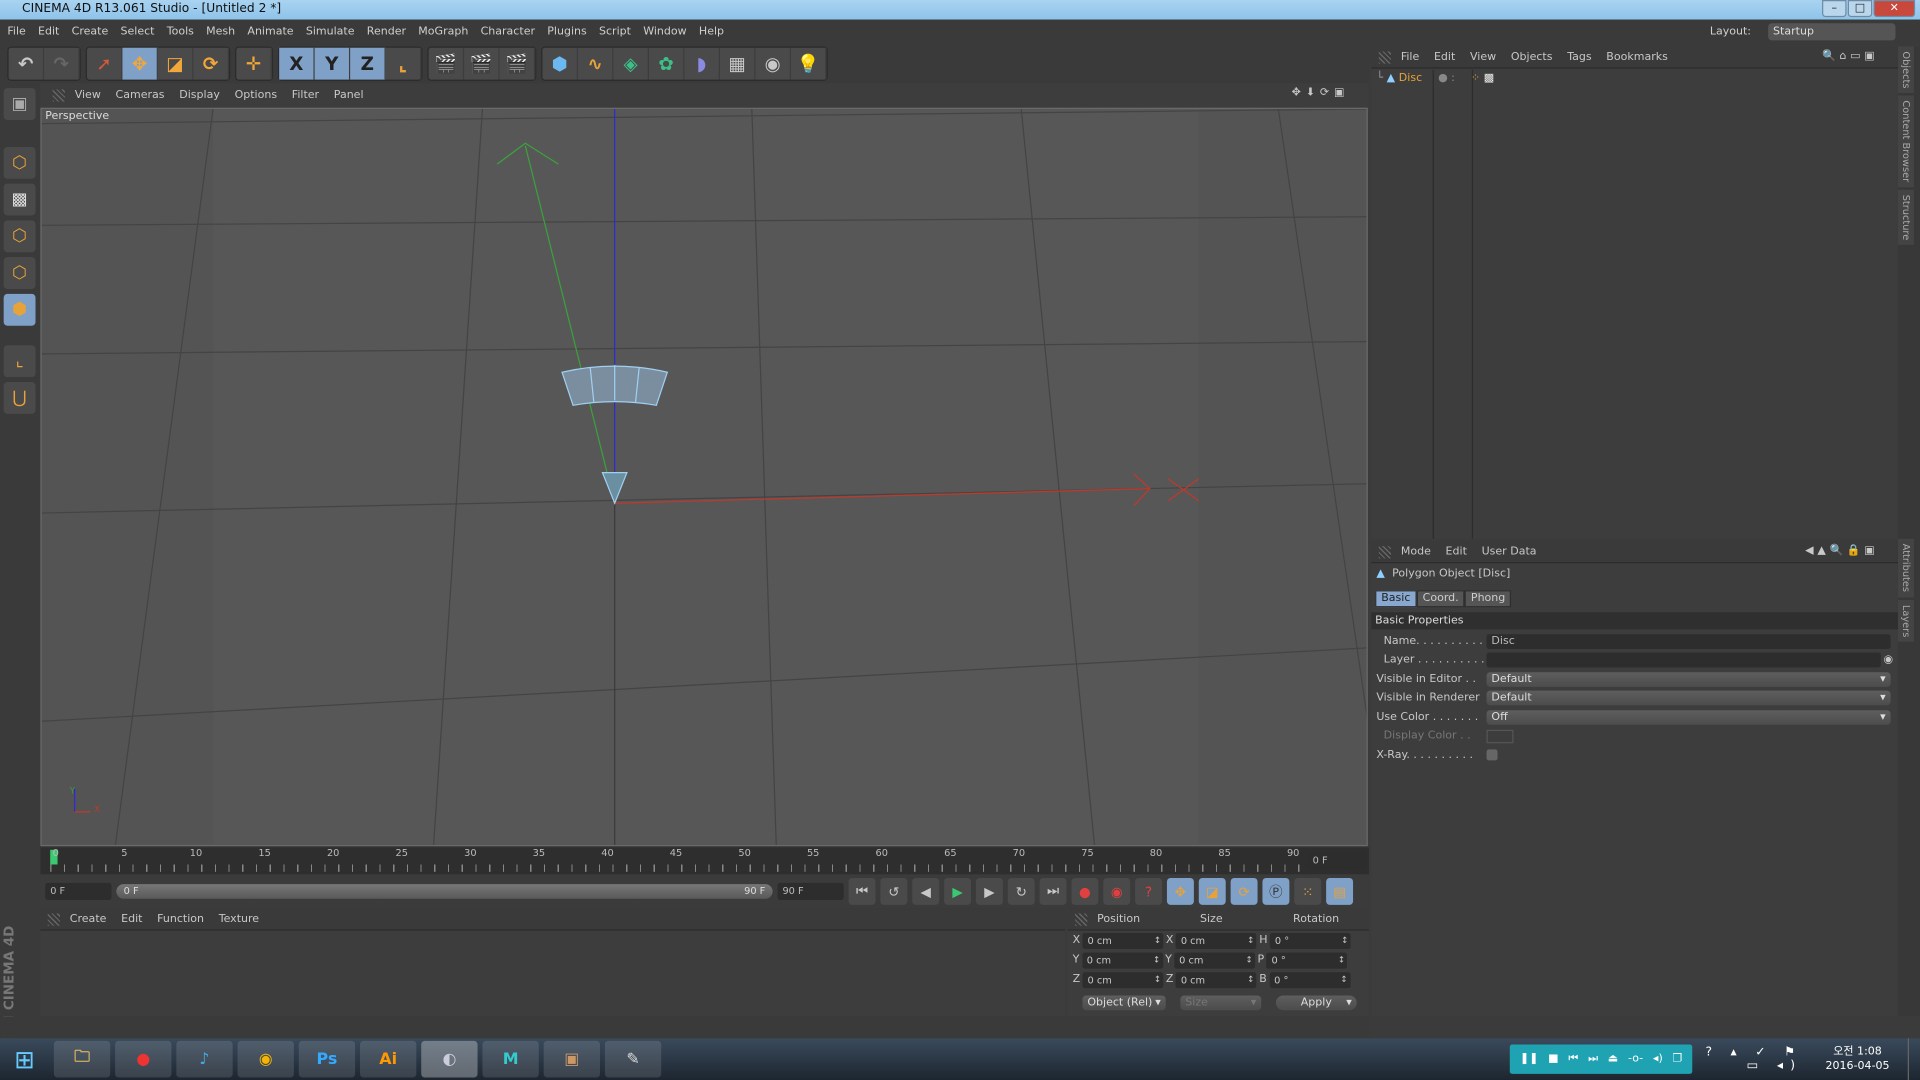 This screenshot has width=1920, height=1080. I want to click on visibility-dots-icon: ● :, so click(1446, 78).